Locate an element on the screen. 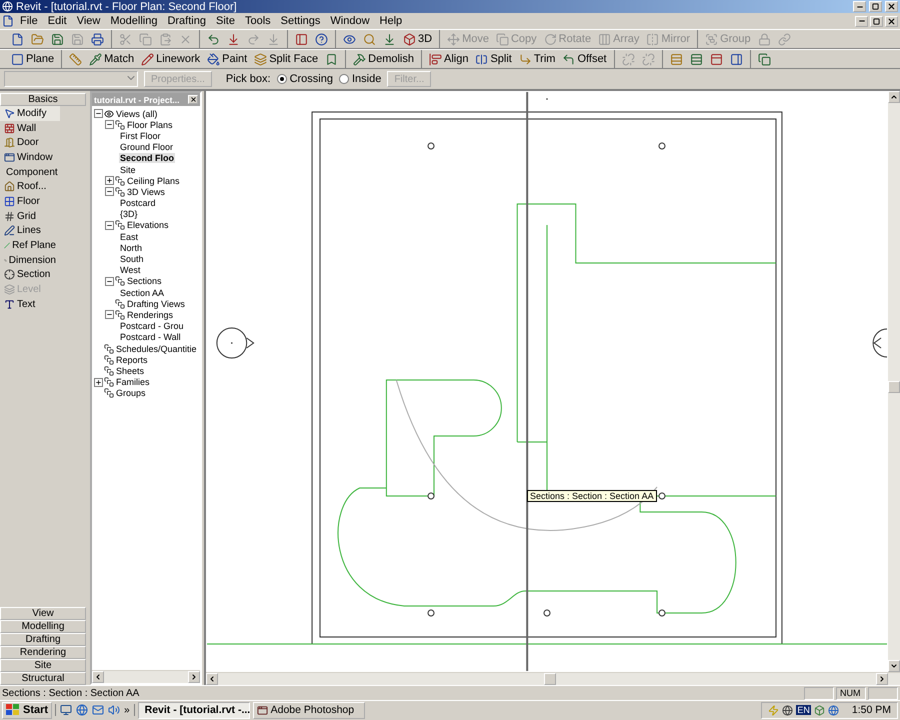 The height and width of the screenshot is (720, 900). browser-item: Views (all) is located at coordinates (136, 113).